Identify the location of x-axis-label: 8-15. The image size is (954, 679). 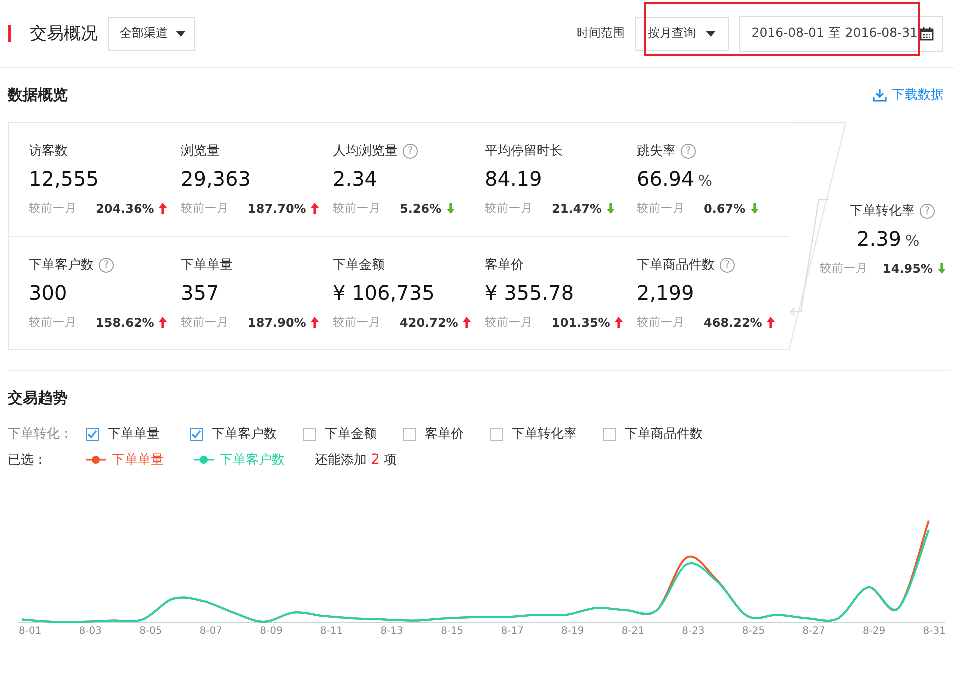
(452, 631).